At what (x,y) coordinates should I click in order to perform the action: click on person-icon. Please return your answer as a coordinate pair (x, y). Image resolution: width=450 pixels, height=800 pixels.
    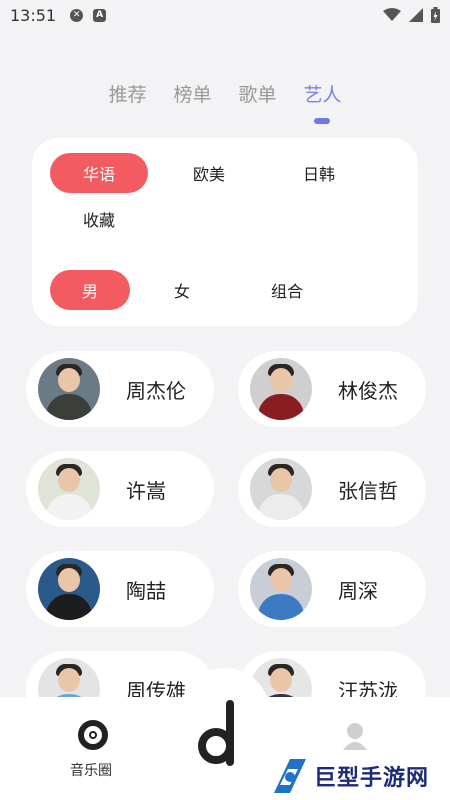
    Looking at the image, I should click on (355, 736).